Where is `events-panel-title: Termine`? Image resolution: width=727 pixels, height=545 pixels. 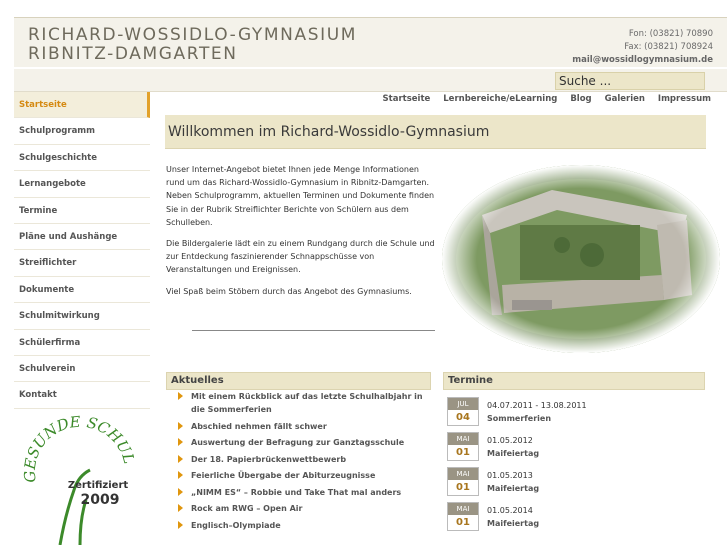 events-panel-title: Termine is located at coordinates (574, 381).